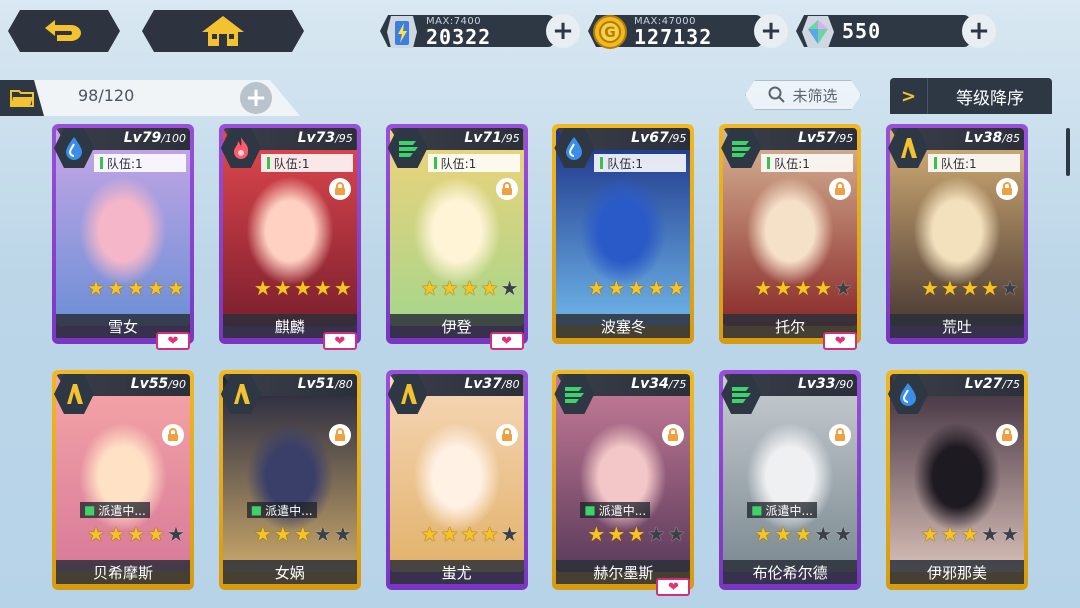 The image size is (1080, 608). What do you see at coordinates (289, 572) in the screenshot?
I see `character-name: 女娲` at bounding box center [289, 572].